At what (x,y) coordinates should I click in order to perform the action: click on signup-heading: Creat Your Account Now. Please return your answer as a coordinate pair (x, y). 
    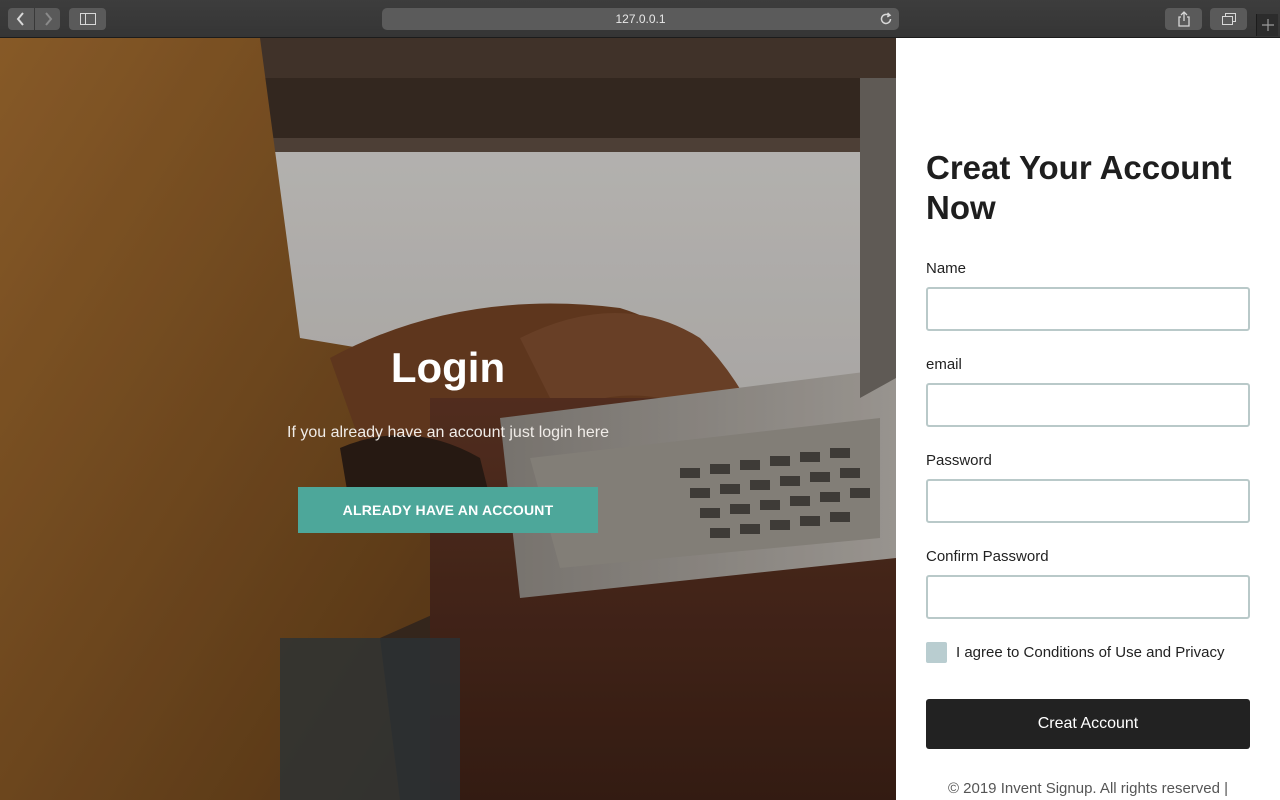
    Looking at the image, I should click on (1079, 187).